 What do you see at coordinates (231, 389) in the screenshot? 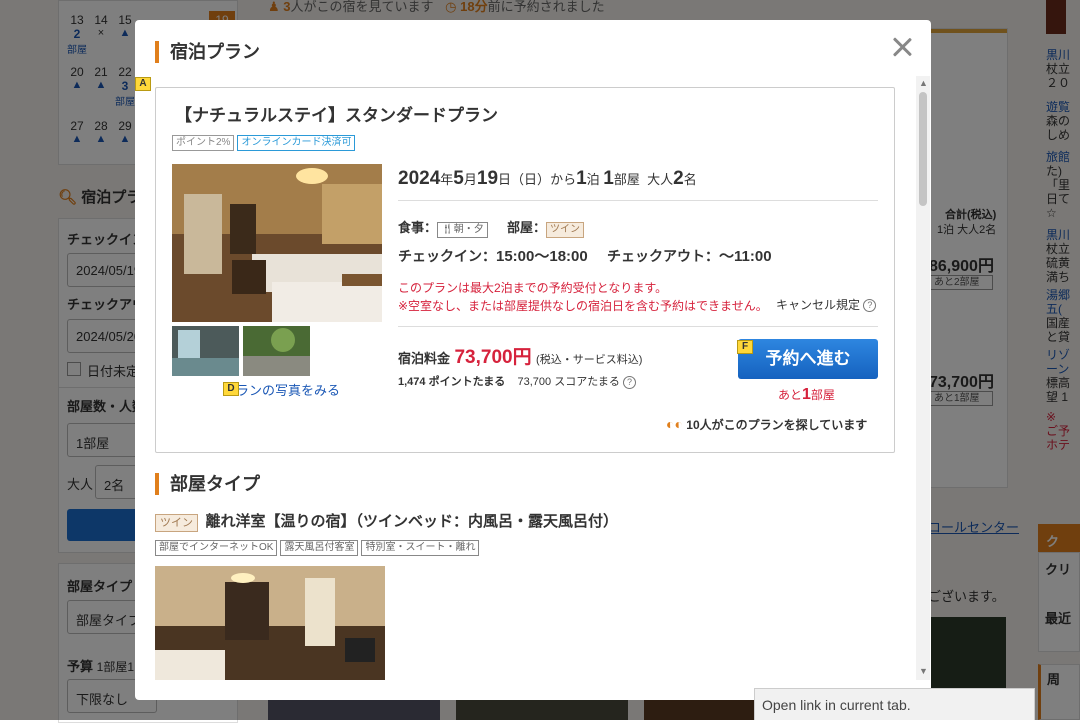
I see `hint-badge-d: D` at bounding box center [231, 389].